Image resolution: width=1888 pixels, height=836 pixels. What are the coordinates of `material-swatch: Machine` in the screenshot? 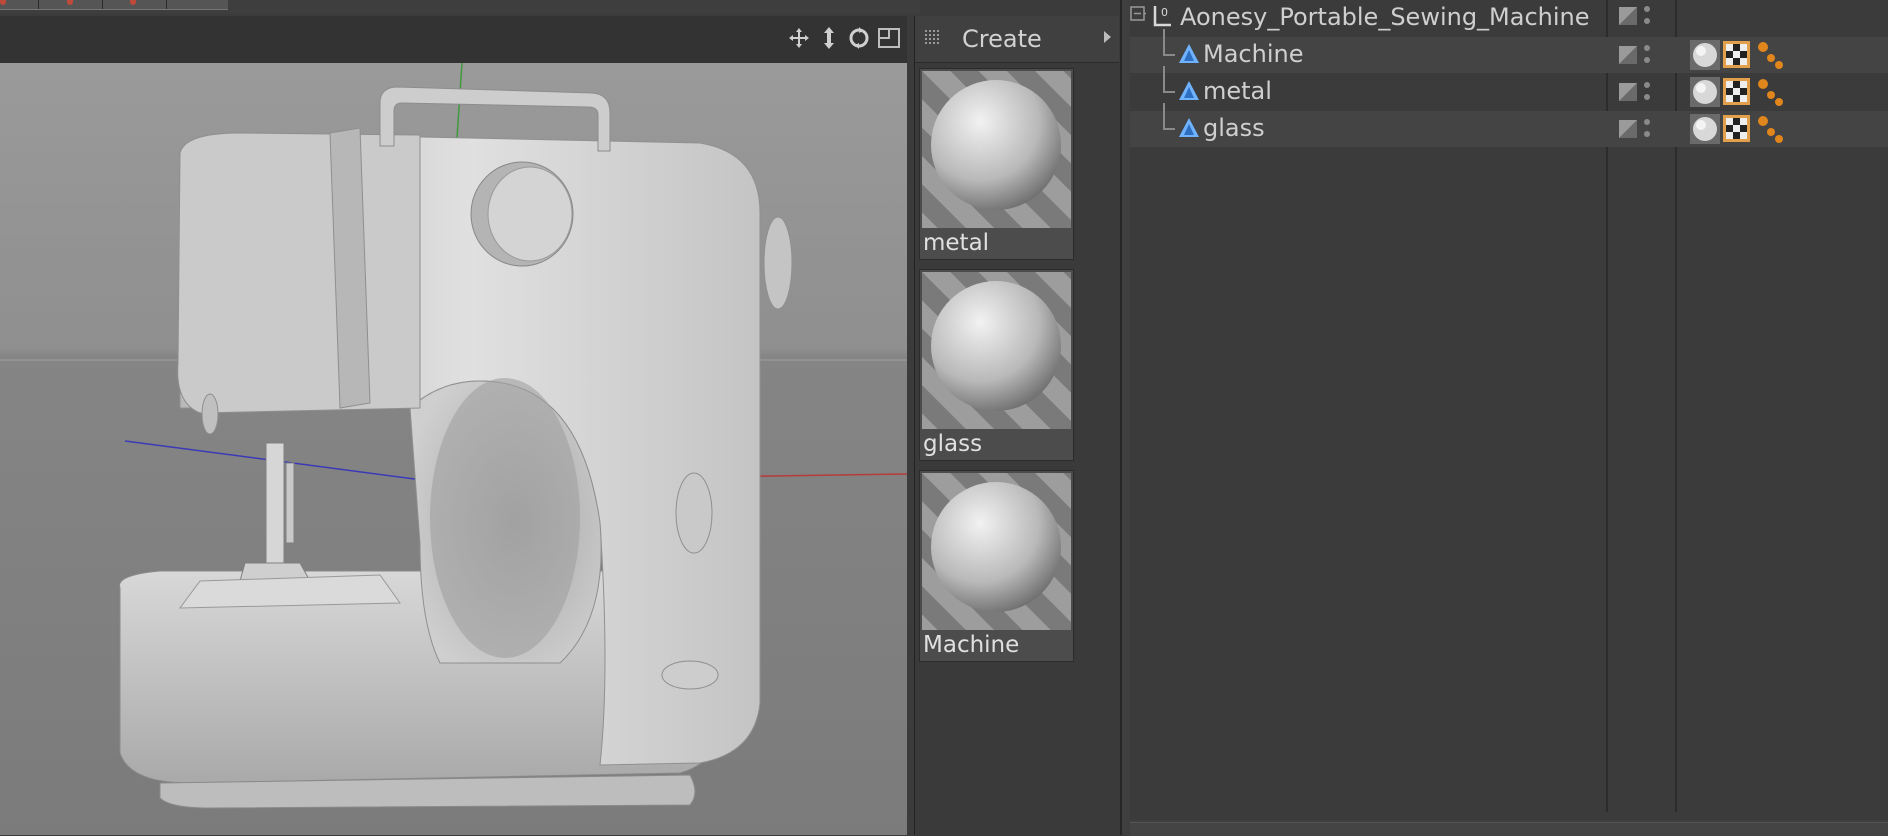 It's located at (996, 566).